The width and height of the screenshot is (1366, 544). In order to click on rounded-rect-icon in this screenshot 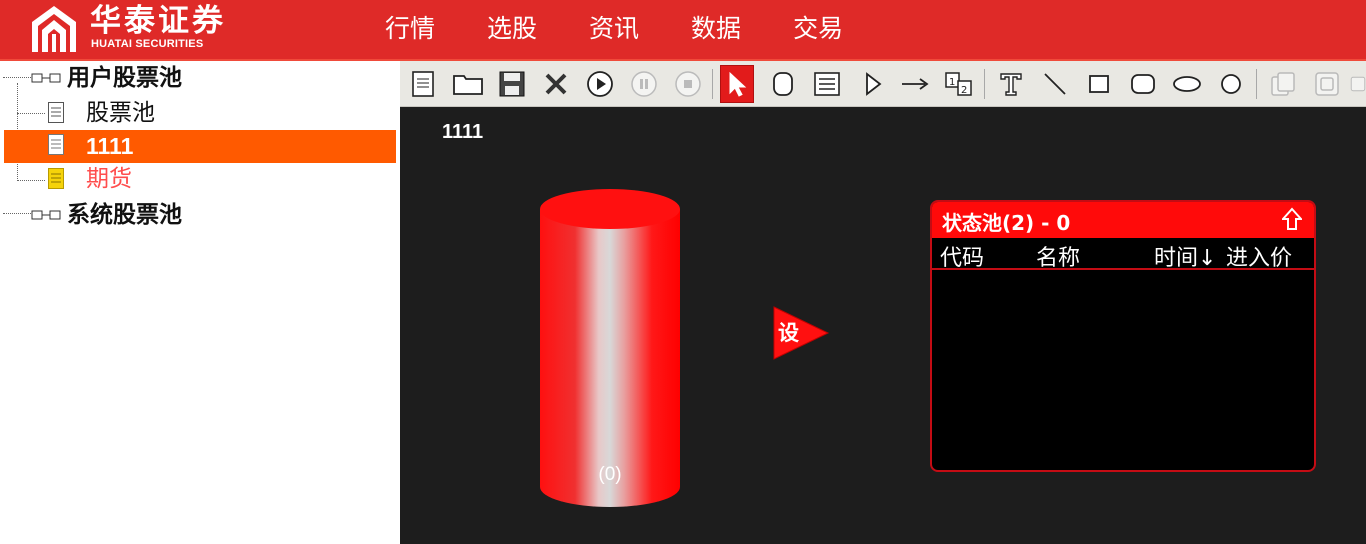, I will do `click(1143, 84)`.